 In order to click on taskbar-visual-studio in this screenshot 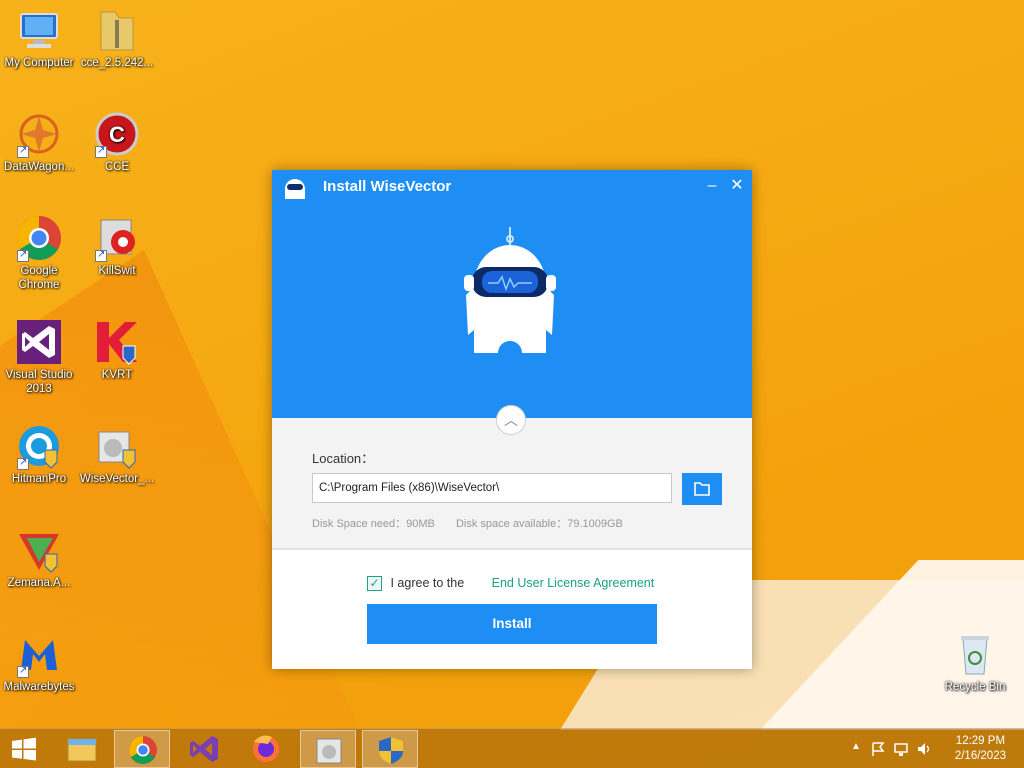, I will do `click(204, 749)`.